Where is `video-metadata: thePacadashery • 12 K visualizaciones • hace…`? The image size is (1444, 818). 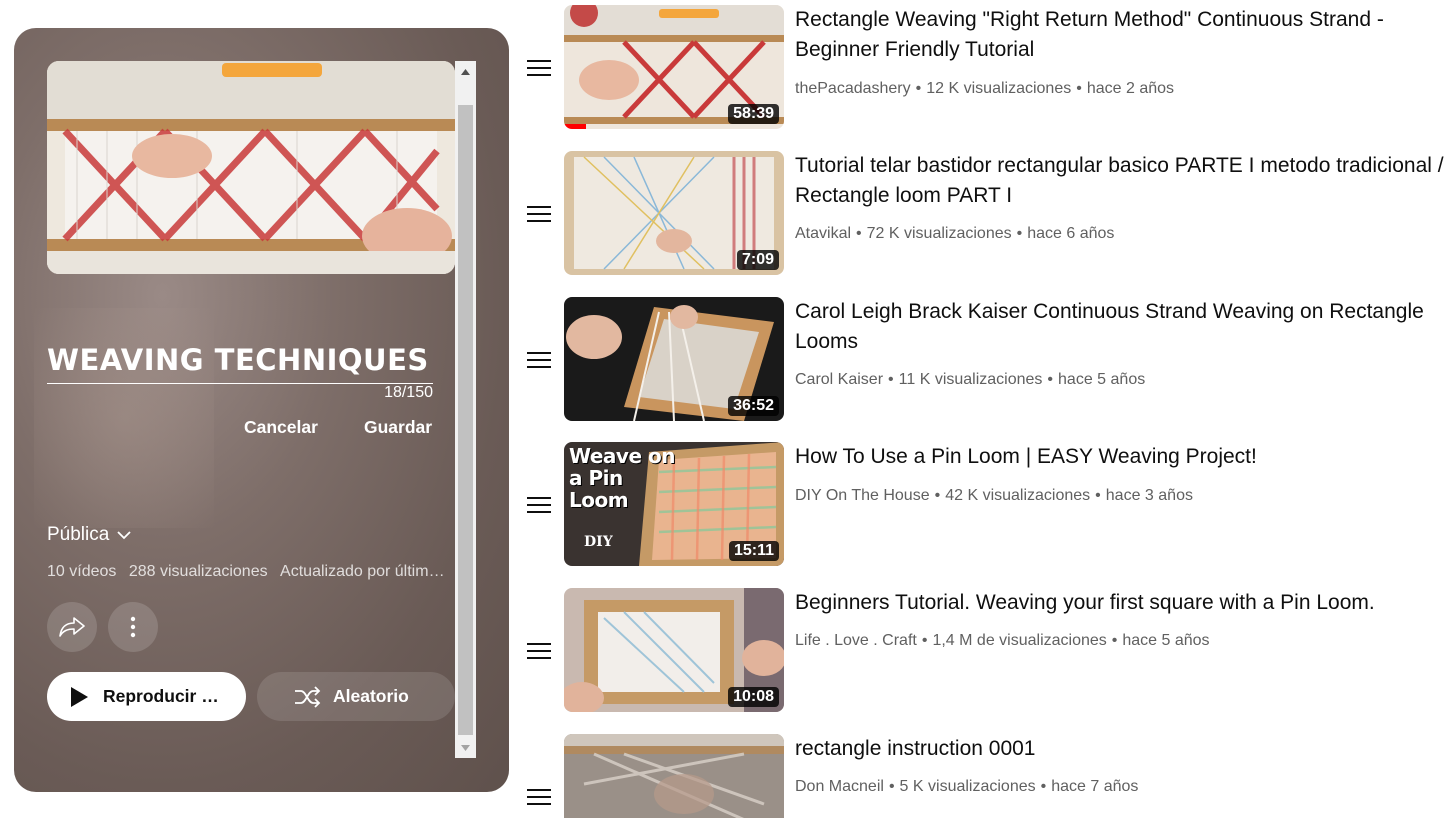
video-metadata: thePacadashery • 12 K visualizaciones • hace… is located at coordinates (984, 89).